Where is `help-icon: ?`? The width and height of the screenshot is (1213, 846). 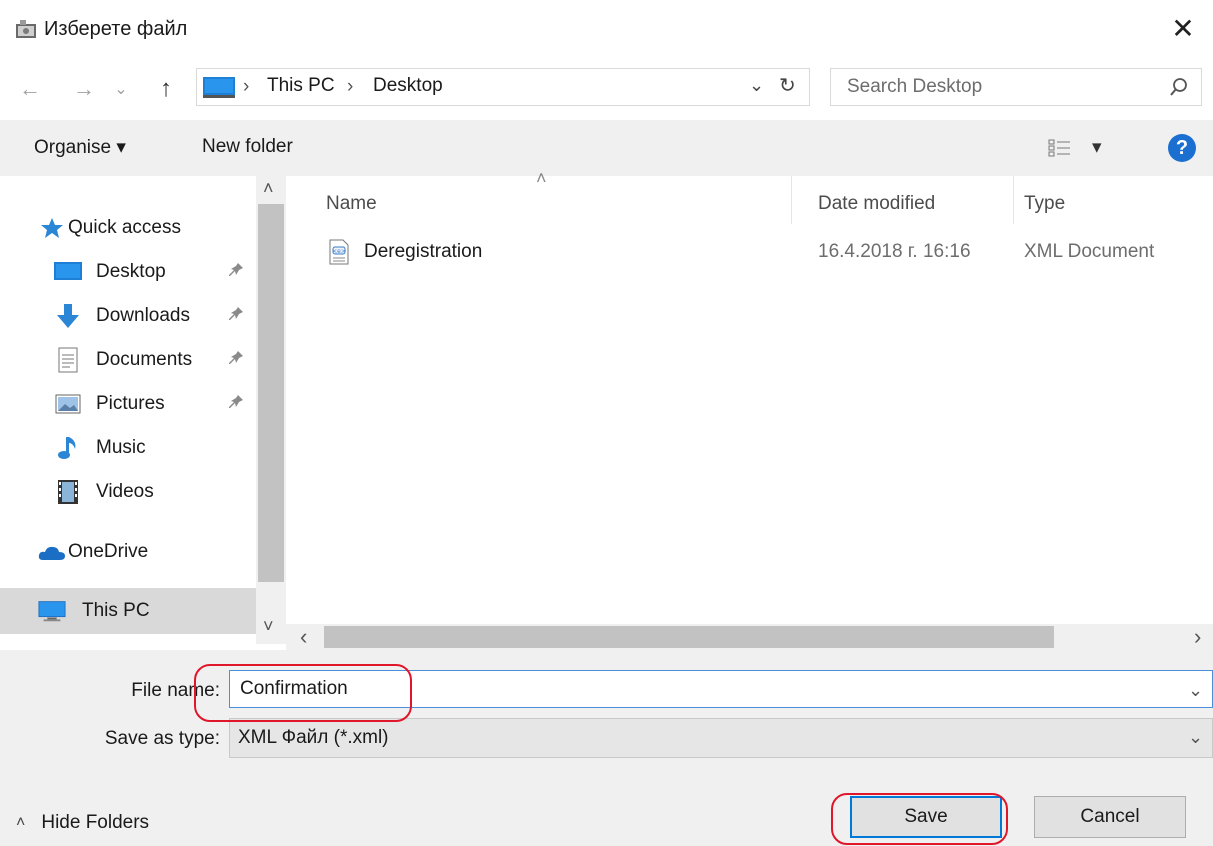
help-icon: ? is located at coordinates (1182, 148).